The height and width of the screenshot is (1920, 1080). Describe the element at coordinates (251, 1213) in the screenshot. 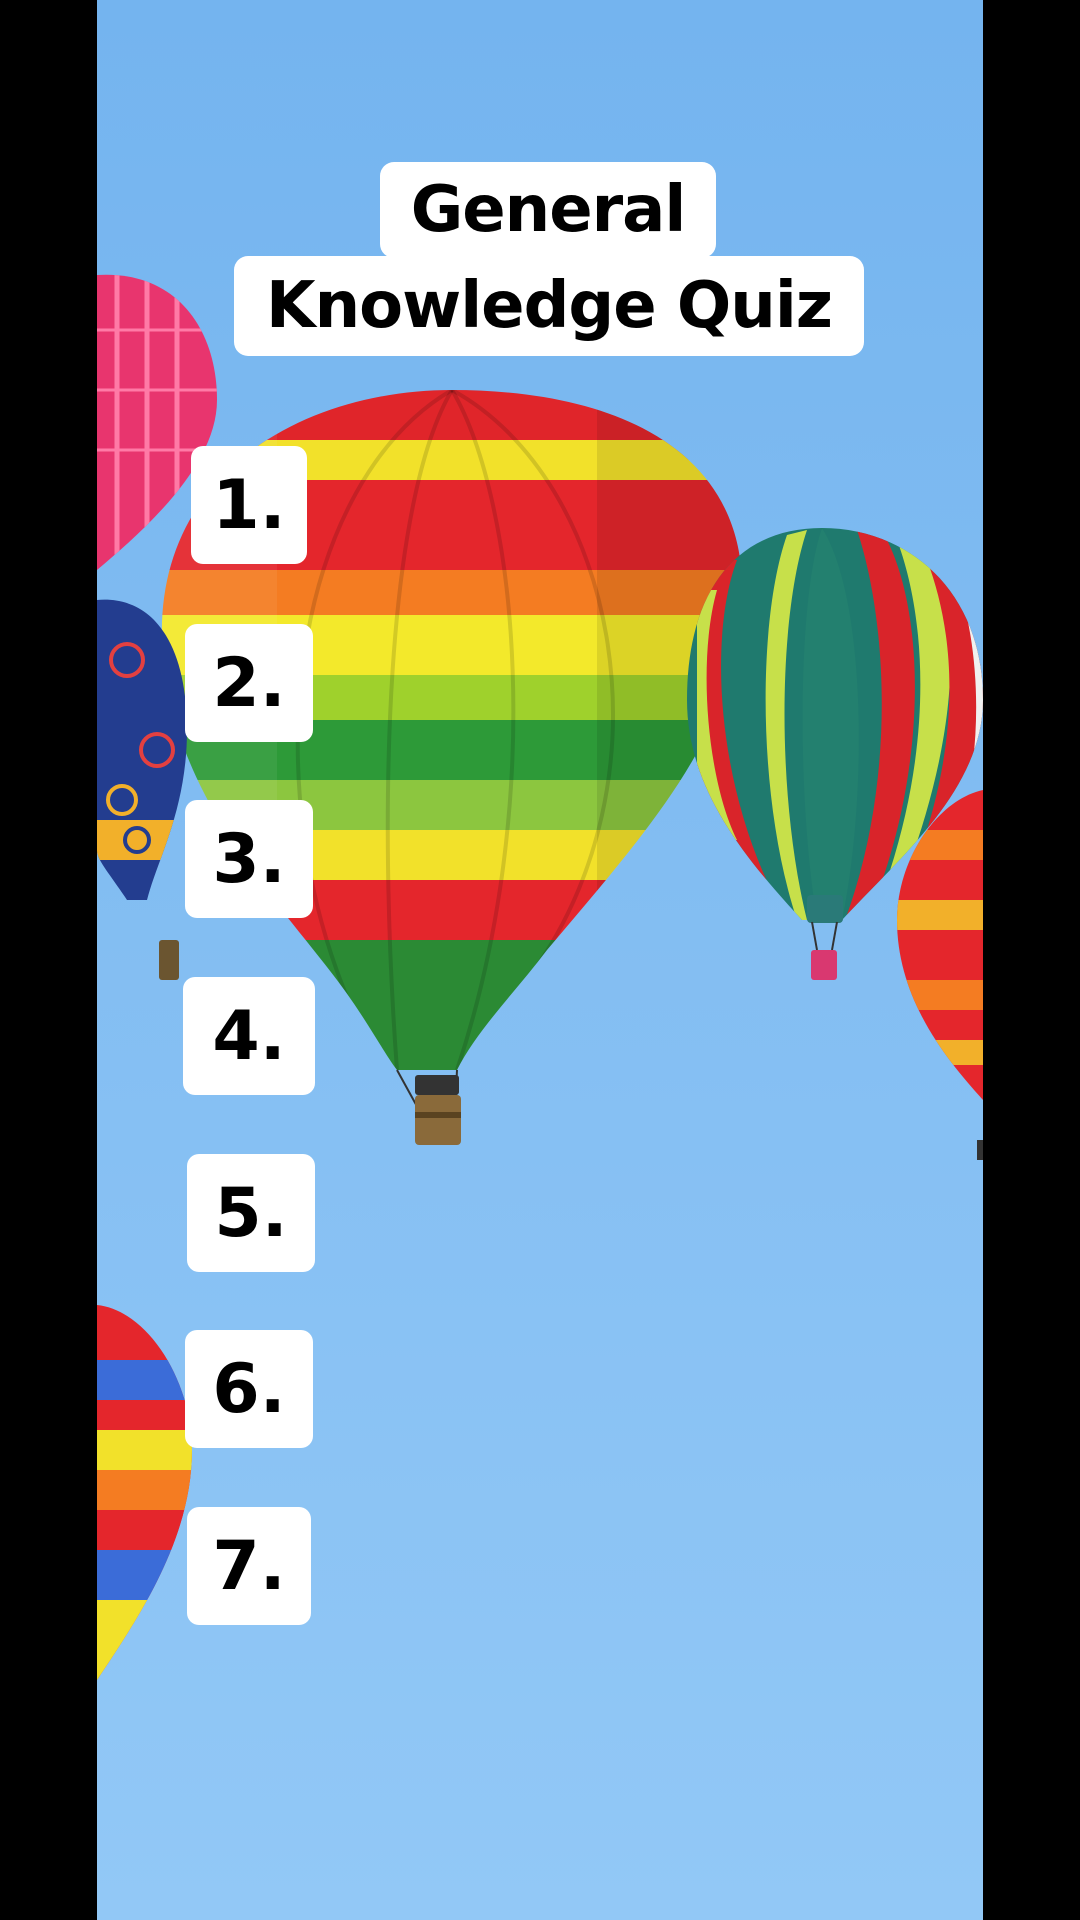

I see `quiz-item-5: 5.` at that location.